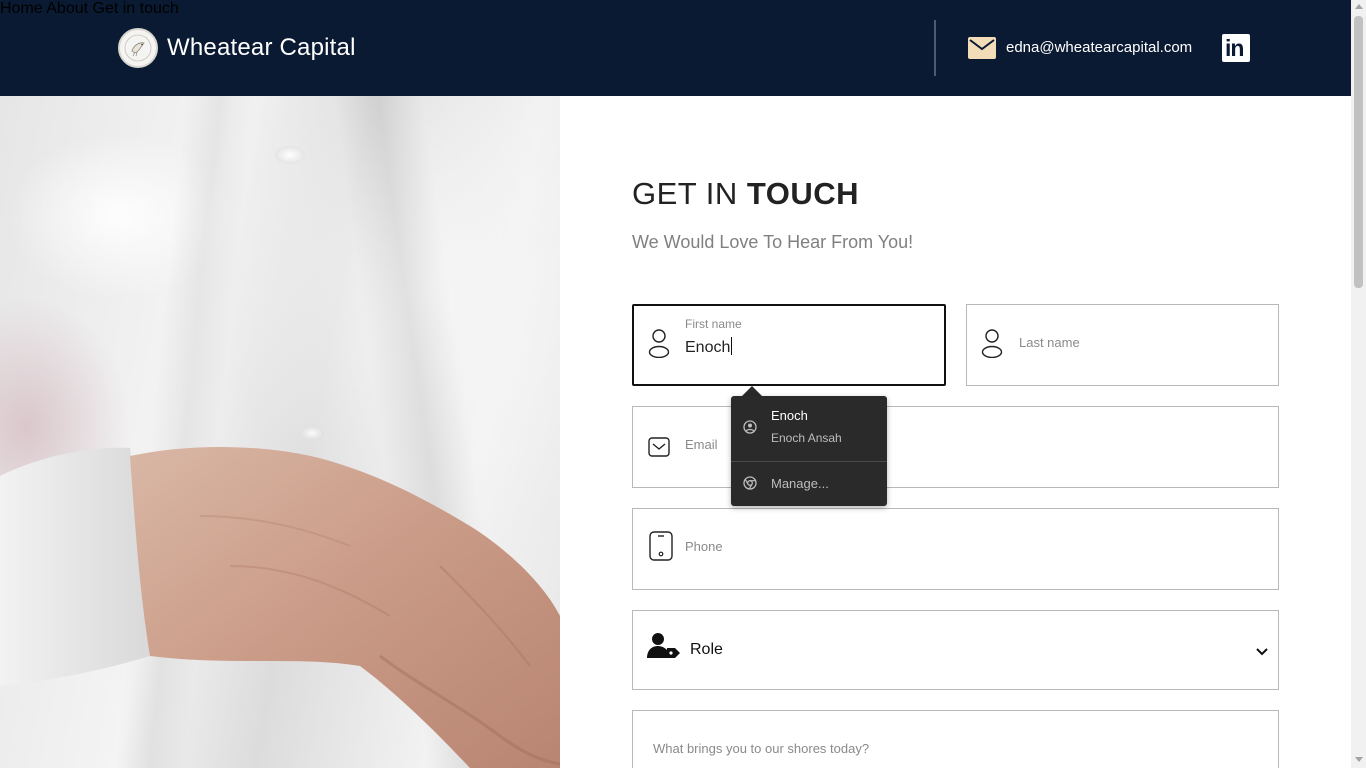  I want to click on chrome-icon, so click(750, 485).